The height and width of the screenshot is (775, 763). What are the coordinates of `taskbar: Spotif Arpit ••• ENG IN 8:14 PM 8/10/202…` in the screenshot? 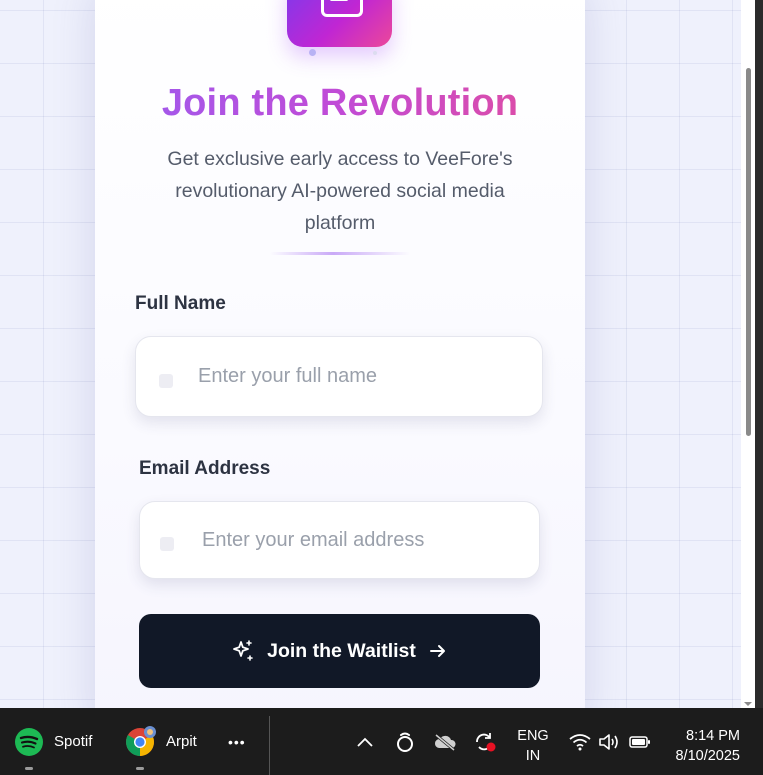 It's located at (381, 741).